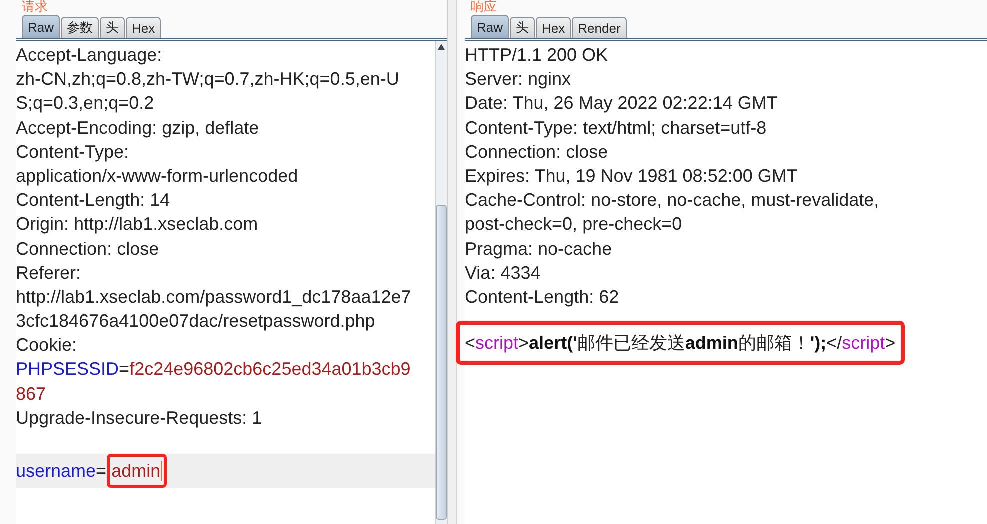 This screenshot has width=987, height=524. What do you see at coordinates (140, 418) in the screenshot?
I see `code-line: Upgrade-Insecure-Requests: 1` at bounding box center [140, 418].